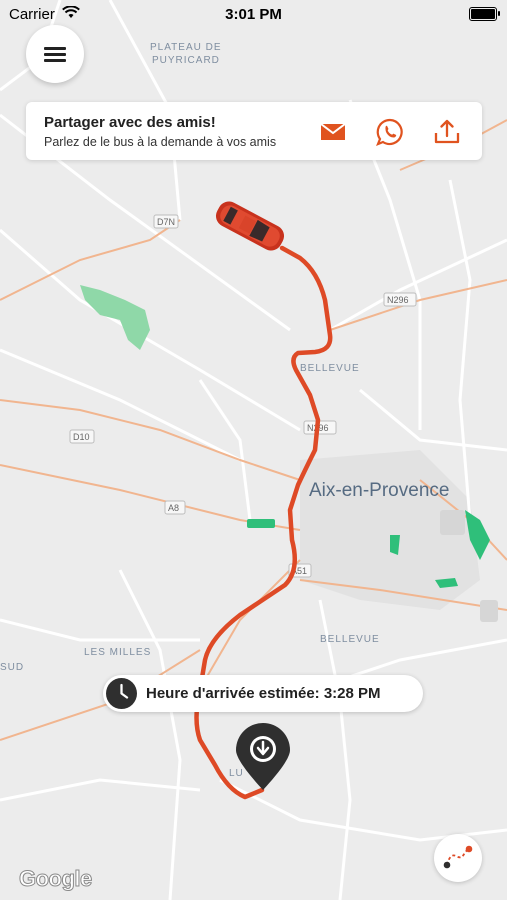 This screenshot has width=507, height=900. I want to click on road-label-d10: D10, so click(81, 437).